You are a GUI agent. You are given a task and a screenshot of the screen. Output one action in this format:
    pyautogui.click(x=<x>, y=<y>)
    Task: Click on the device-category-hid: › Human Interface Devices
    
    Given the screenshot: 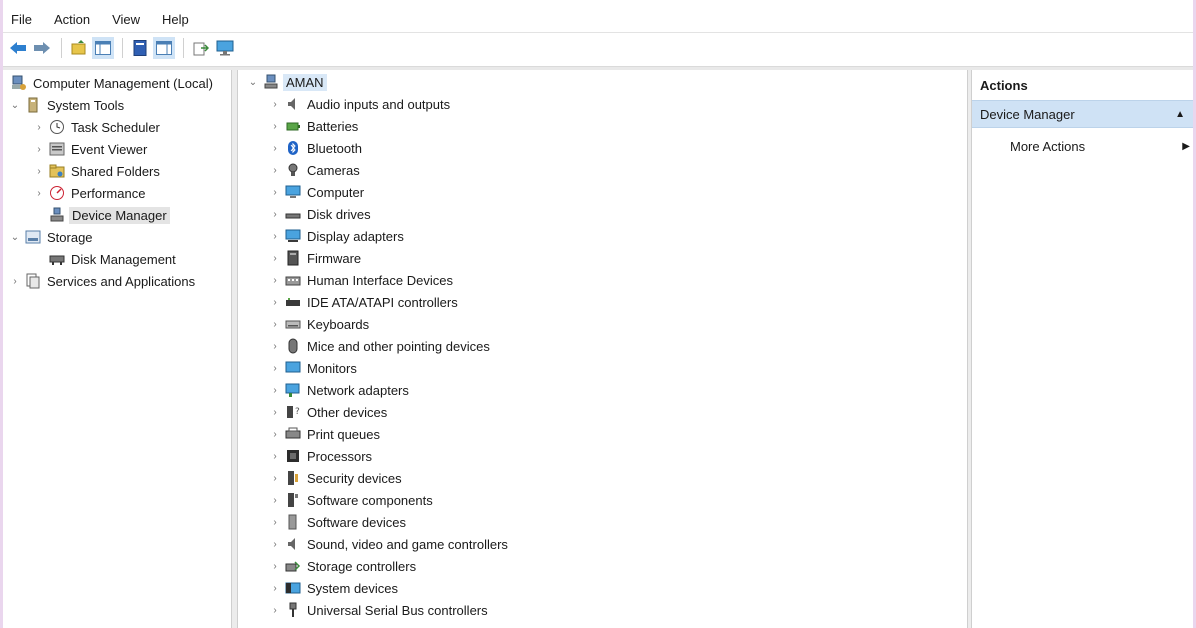 What is the action you would take?
    pyautogui.click(x=362, y=280)
    